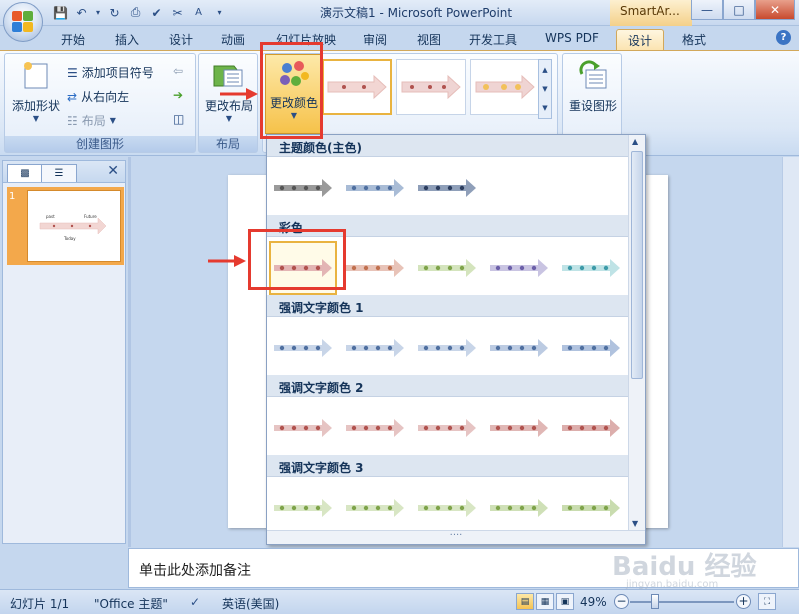 The image size is (799, 614). Describe the element at coordinates (640, 39) in the screenshot. I see `tab-smartart-design: 设计` at that location.